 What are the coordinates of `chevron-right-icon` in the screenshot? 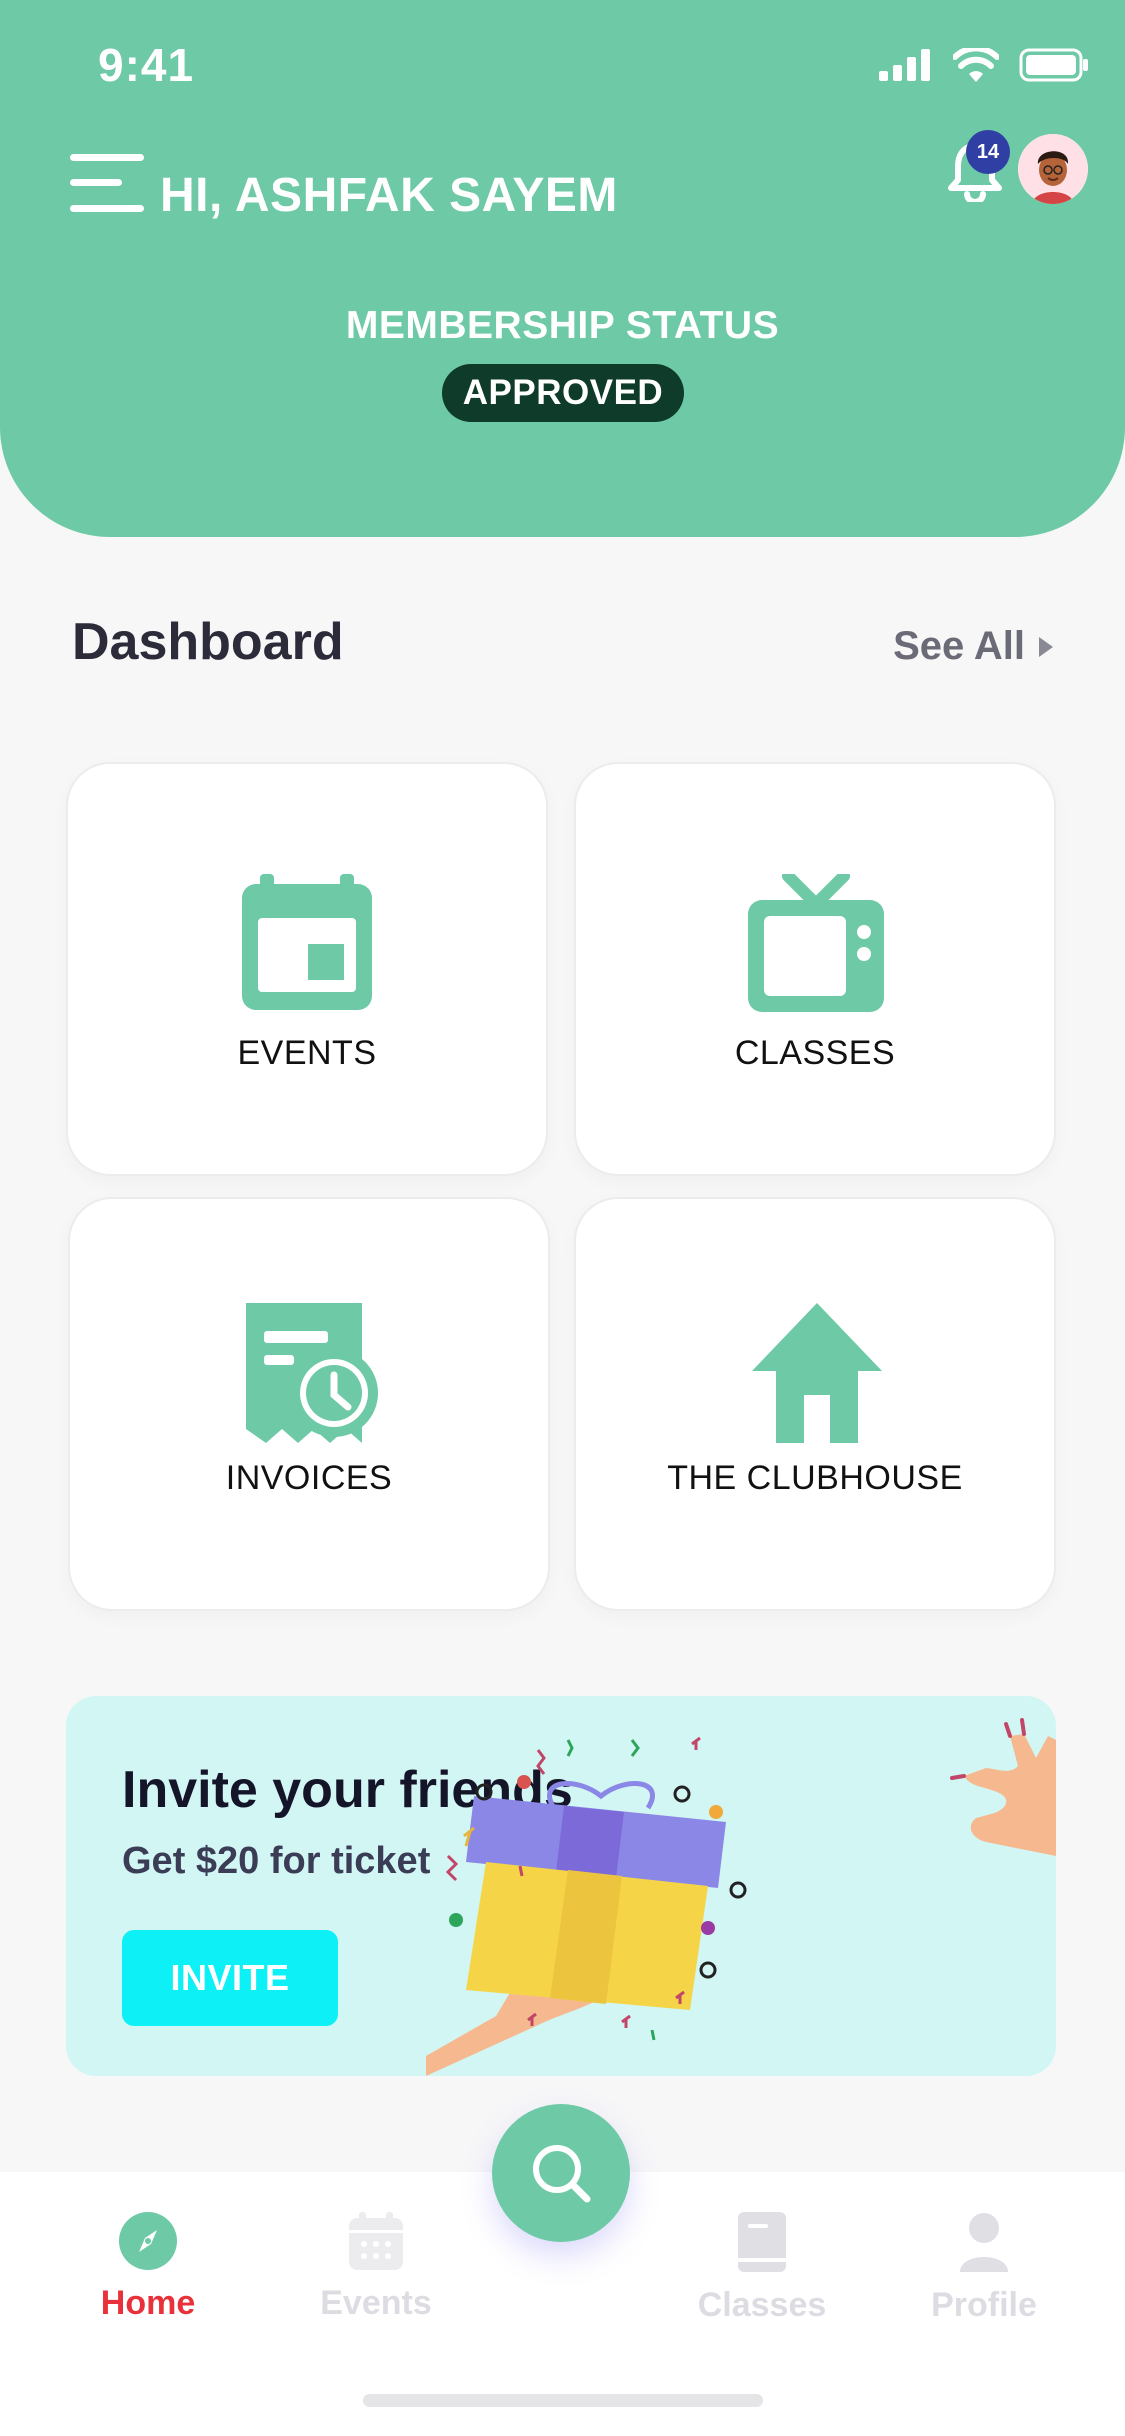 It's located at (1046, 646).